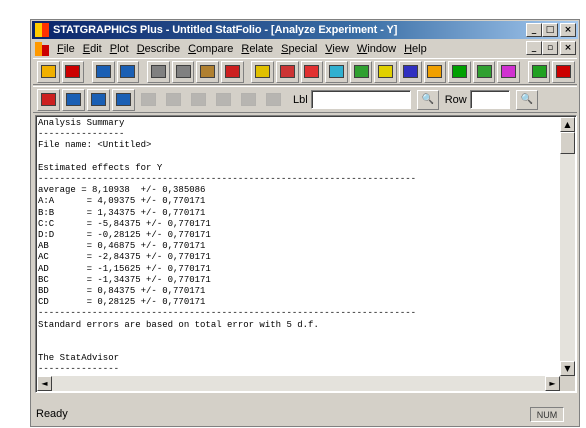 This screenshot has width=586, height=428. I want to click on output-line: ---------------, so click(79, 369).